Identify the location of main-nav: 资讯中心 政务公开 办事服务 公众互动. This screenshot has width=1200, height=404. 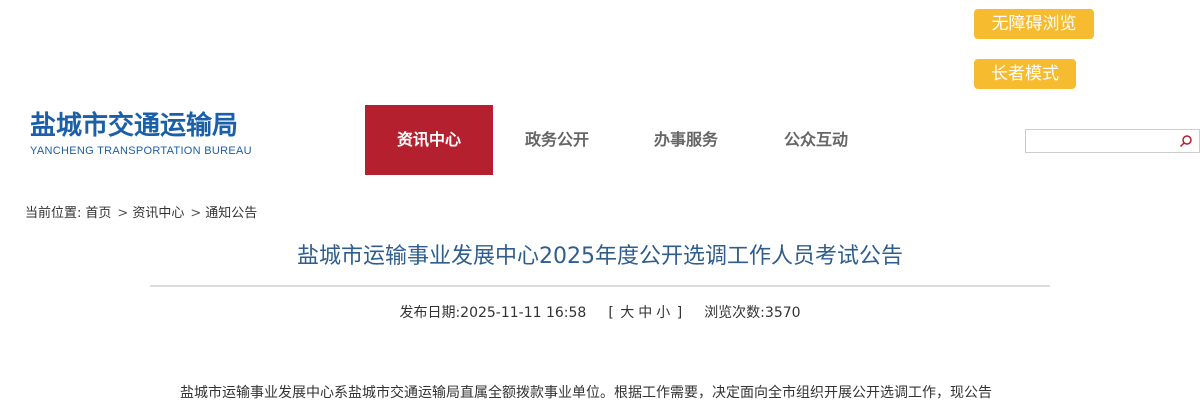
(623, 140).